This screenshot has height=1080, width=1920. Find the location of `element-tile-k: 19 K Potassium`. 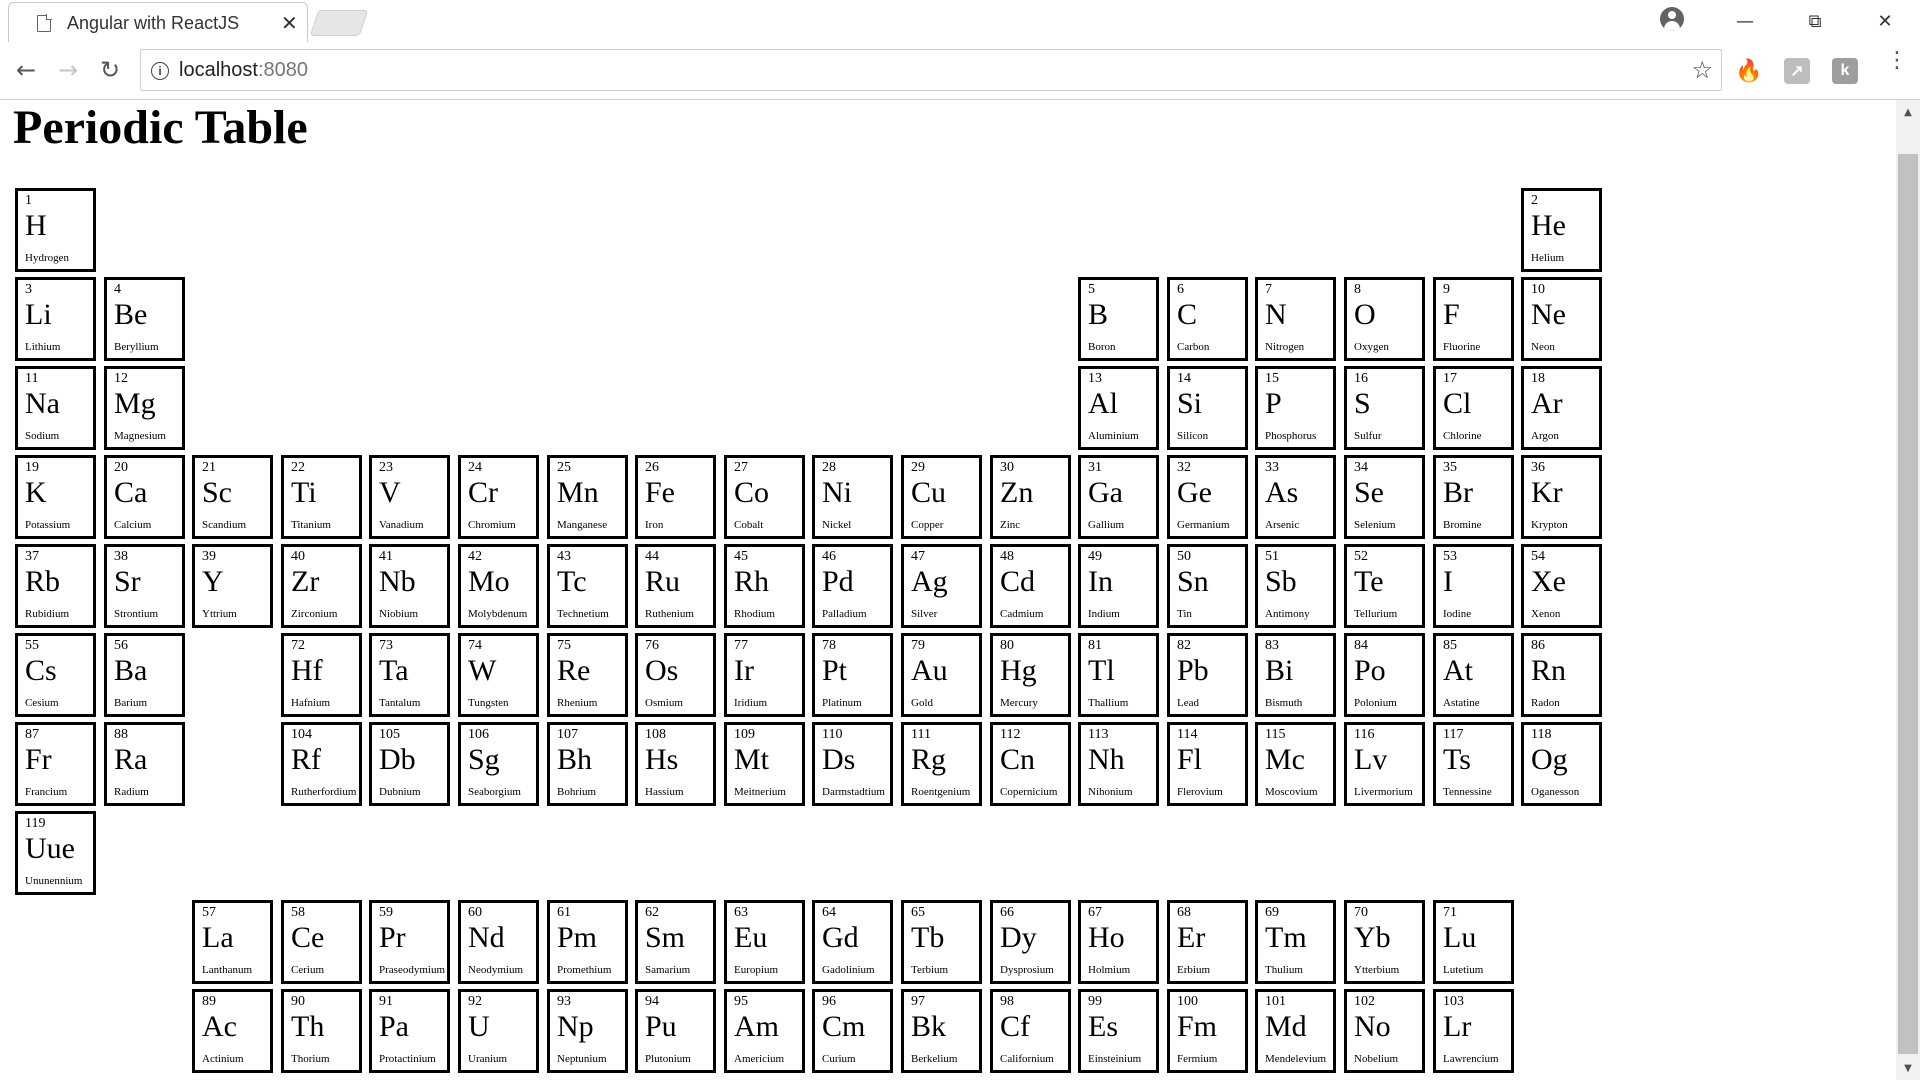

element-tile-k: 19 K Potassium is located at coordinates (55, 497).